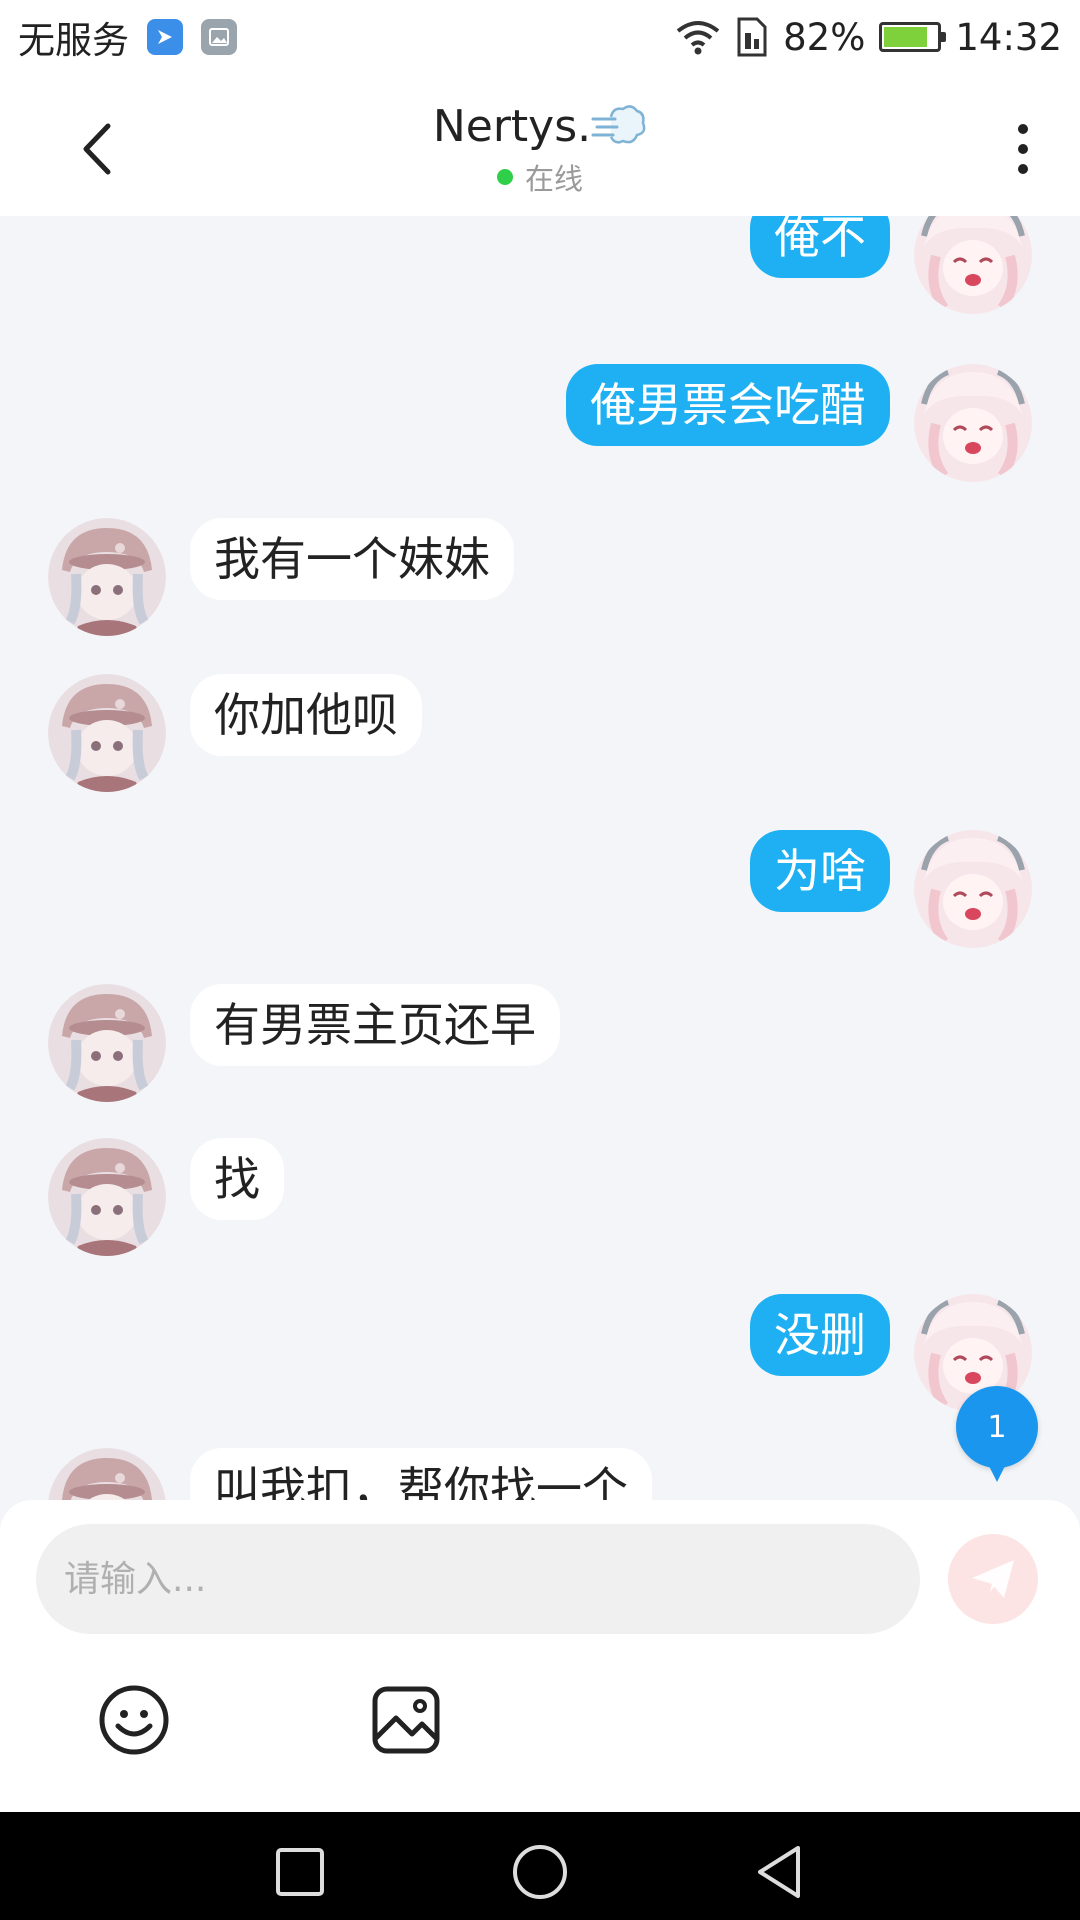 The height and width of the screenshot is (1920, 1080). What do you see at coordinates (504, 176) in the screenshot?
I see `online-dot` at bounding box center [504, 176].